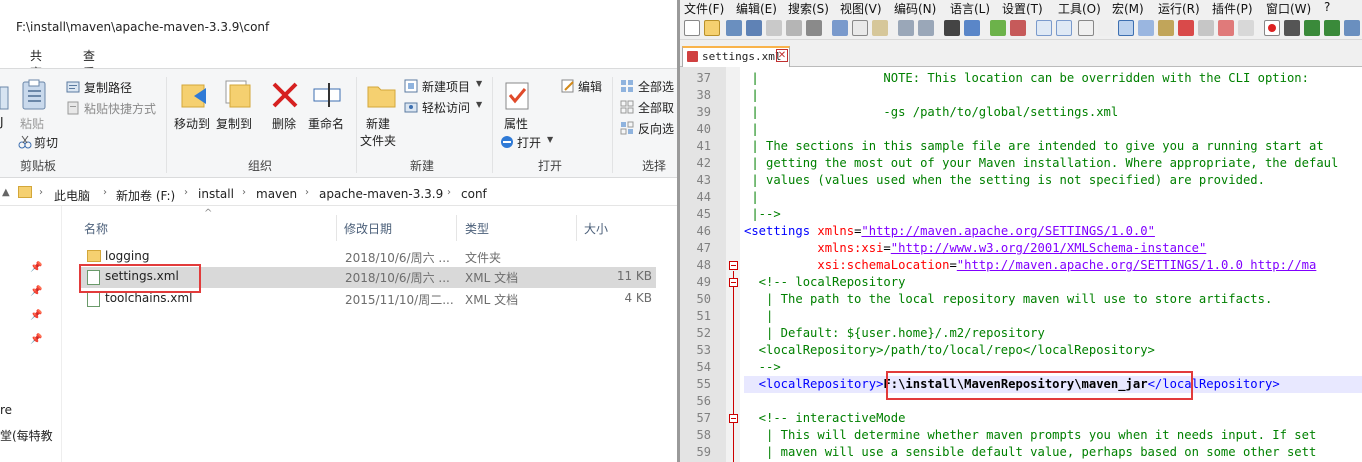  I want to click on column-header-size: 大小, so click(596, 228).